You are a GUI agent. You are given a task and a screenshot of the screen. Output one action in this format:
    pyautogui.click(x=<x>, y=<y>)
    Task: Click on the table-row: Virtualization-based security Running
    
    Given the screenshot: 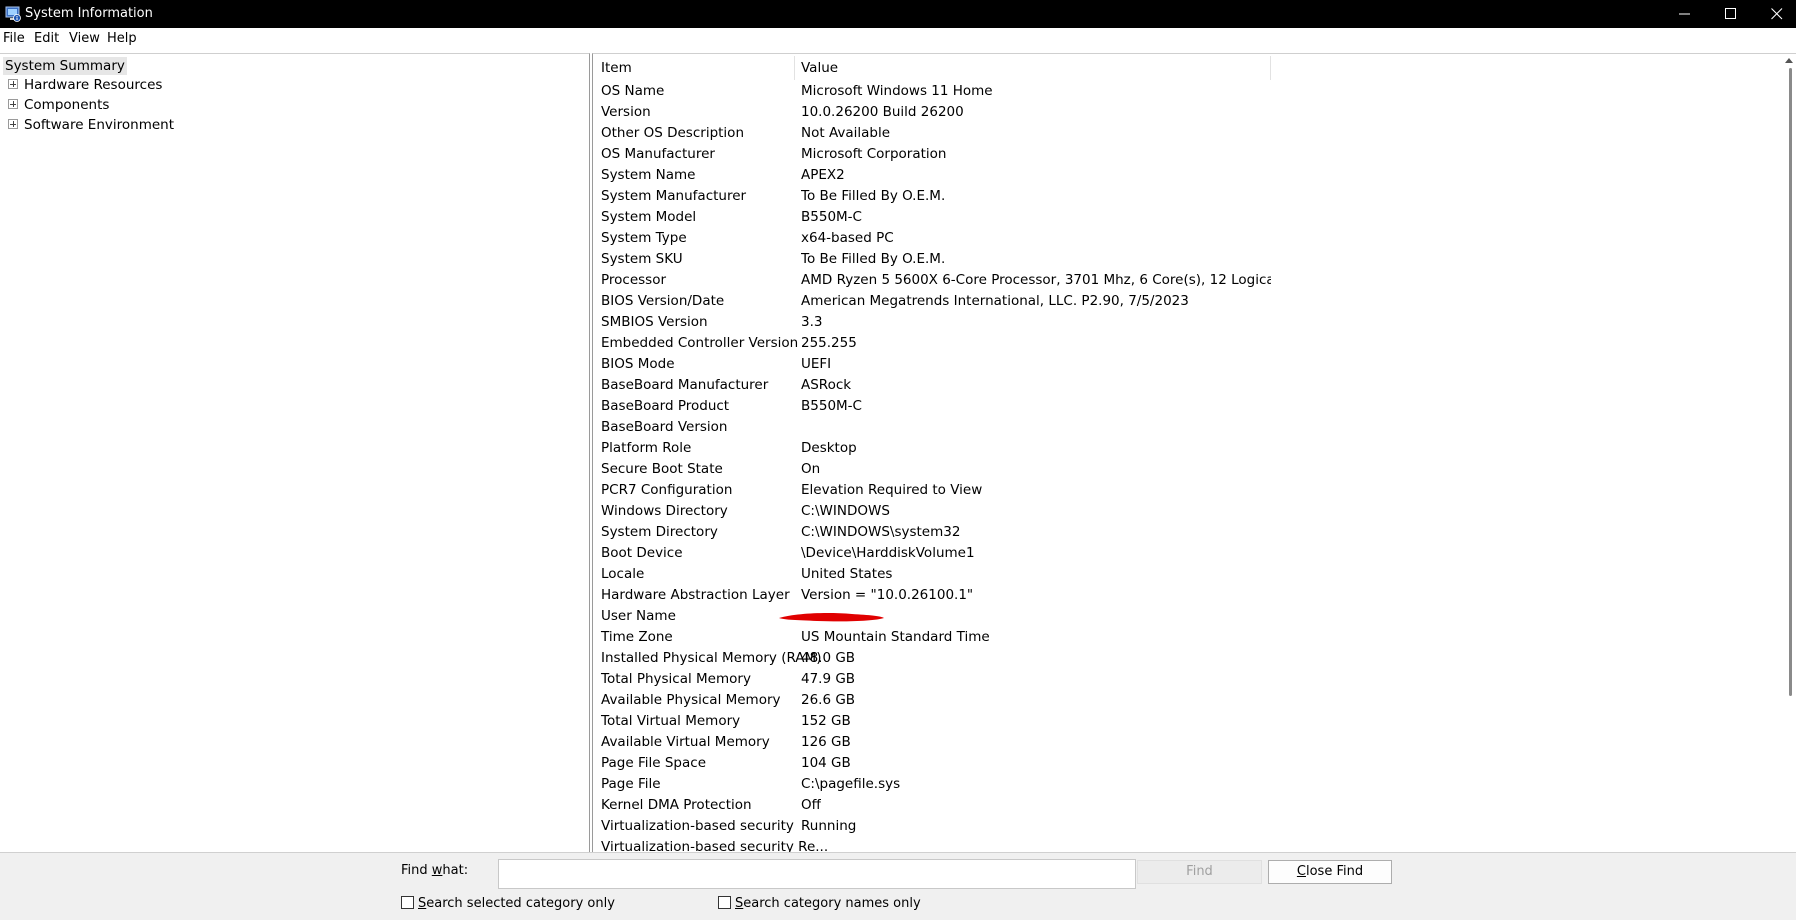 What is the action you would take?
    pyautogui.click(x=1188, y=826)
    